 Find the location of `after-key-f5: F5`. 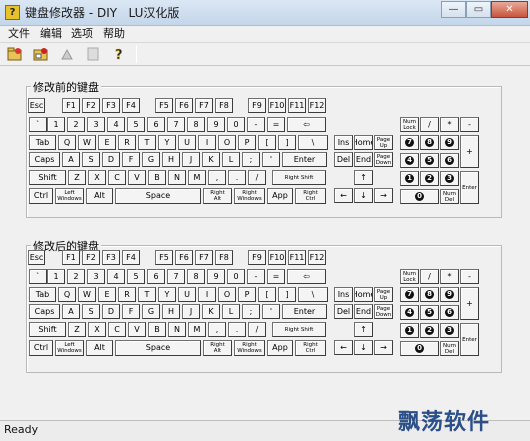

after-key-f5: F5 is located at coordinates (164, 257).